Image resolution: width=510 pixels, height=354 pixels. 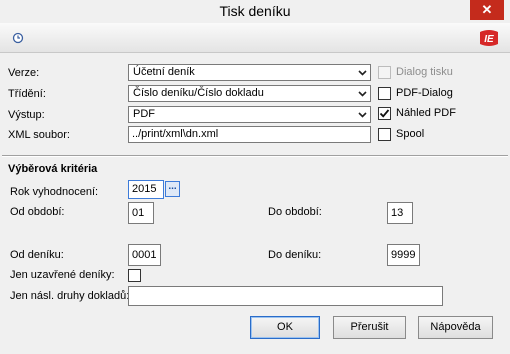 I want to click on trideni-label: Třídění:, so click(x=27, y=94).